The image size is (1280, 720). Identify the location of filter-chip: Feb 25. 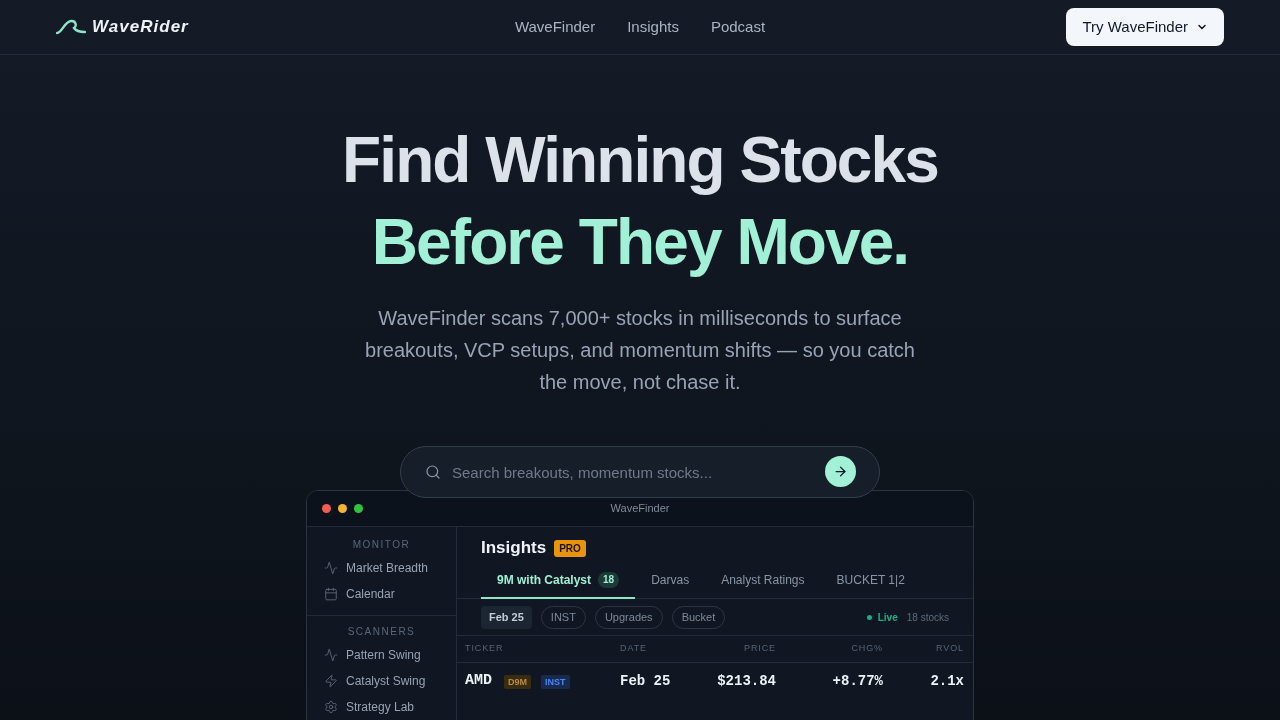
(506, 617).